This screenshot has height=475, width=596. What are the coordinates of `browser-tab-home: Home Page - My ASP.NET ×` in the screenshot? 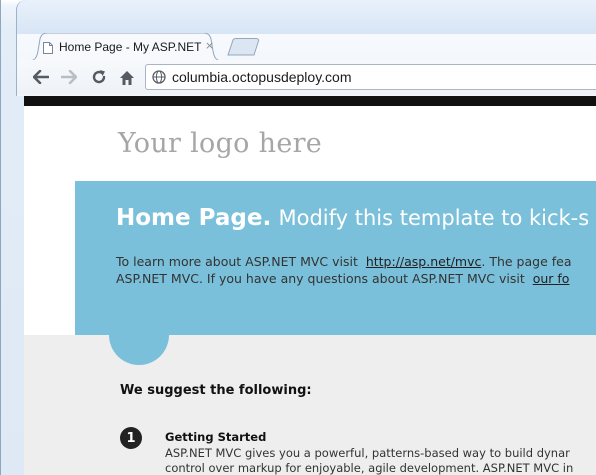 It's located at (125, 47).